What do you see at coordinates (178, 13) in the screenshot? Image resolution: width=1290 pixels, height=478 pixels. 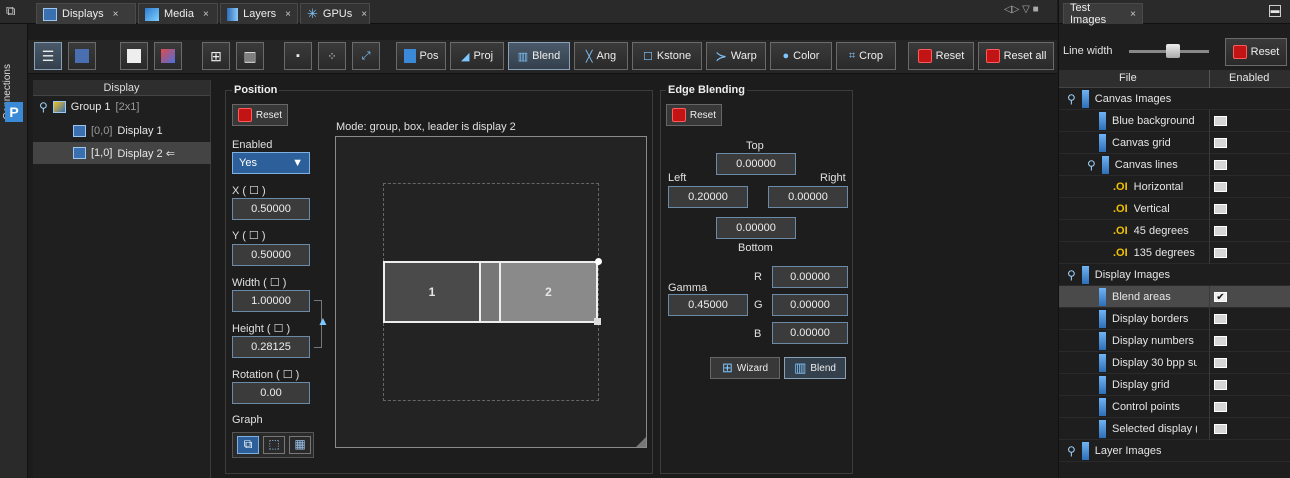 I see `tab-media: Media ×` at bounding box center [178, 13].